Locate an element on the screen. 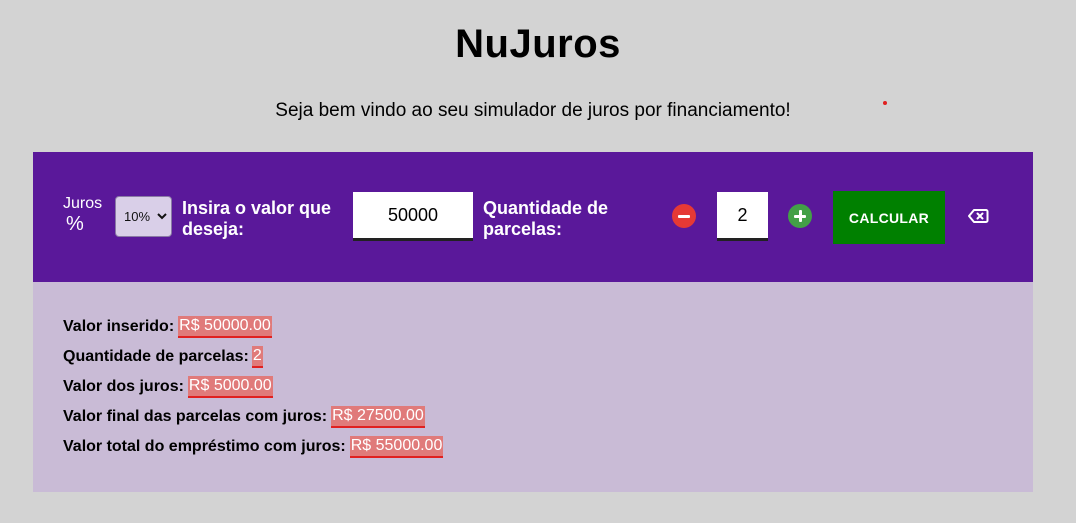  value-label: Insira o valor que deseja: is located at coordinates (257, 218).